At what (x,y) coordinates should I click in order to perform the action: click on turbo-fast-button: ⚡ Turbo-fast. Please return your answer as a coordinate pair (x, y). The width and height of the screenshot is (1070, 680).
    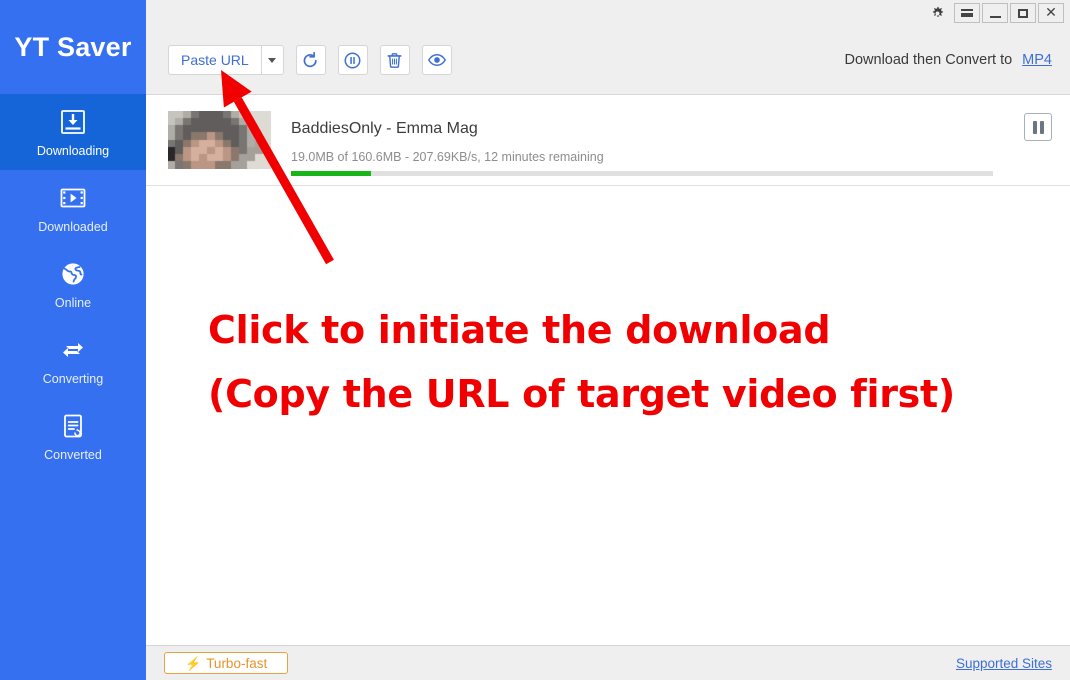
    Looking at the image, I should click on (226, 663).